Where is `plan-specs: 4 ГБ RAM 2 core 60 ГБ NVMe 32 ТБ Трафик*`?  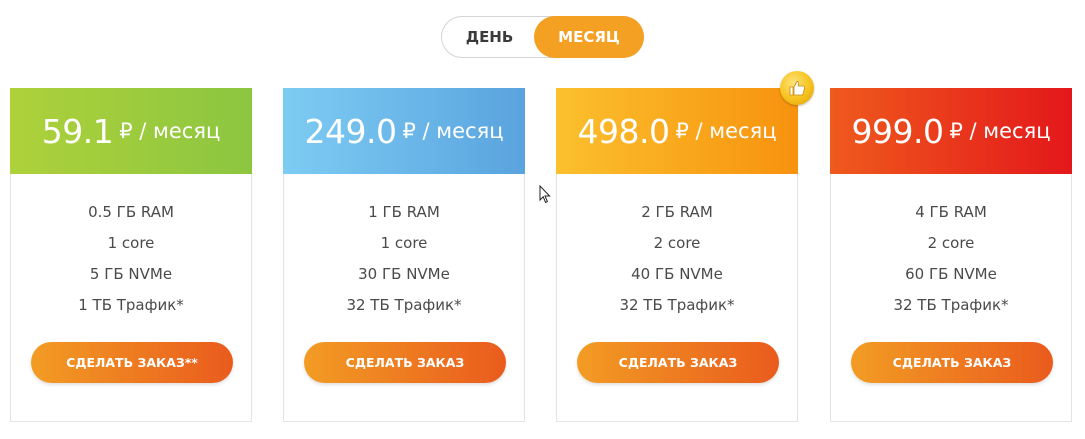
plan-specs: 4 ГБ RAM 2 core 60 ГБ NVMe 32 ТБ Трафик* is located at coordinates (951, 259).